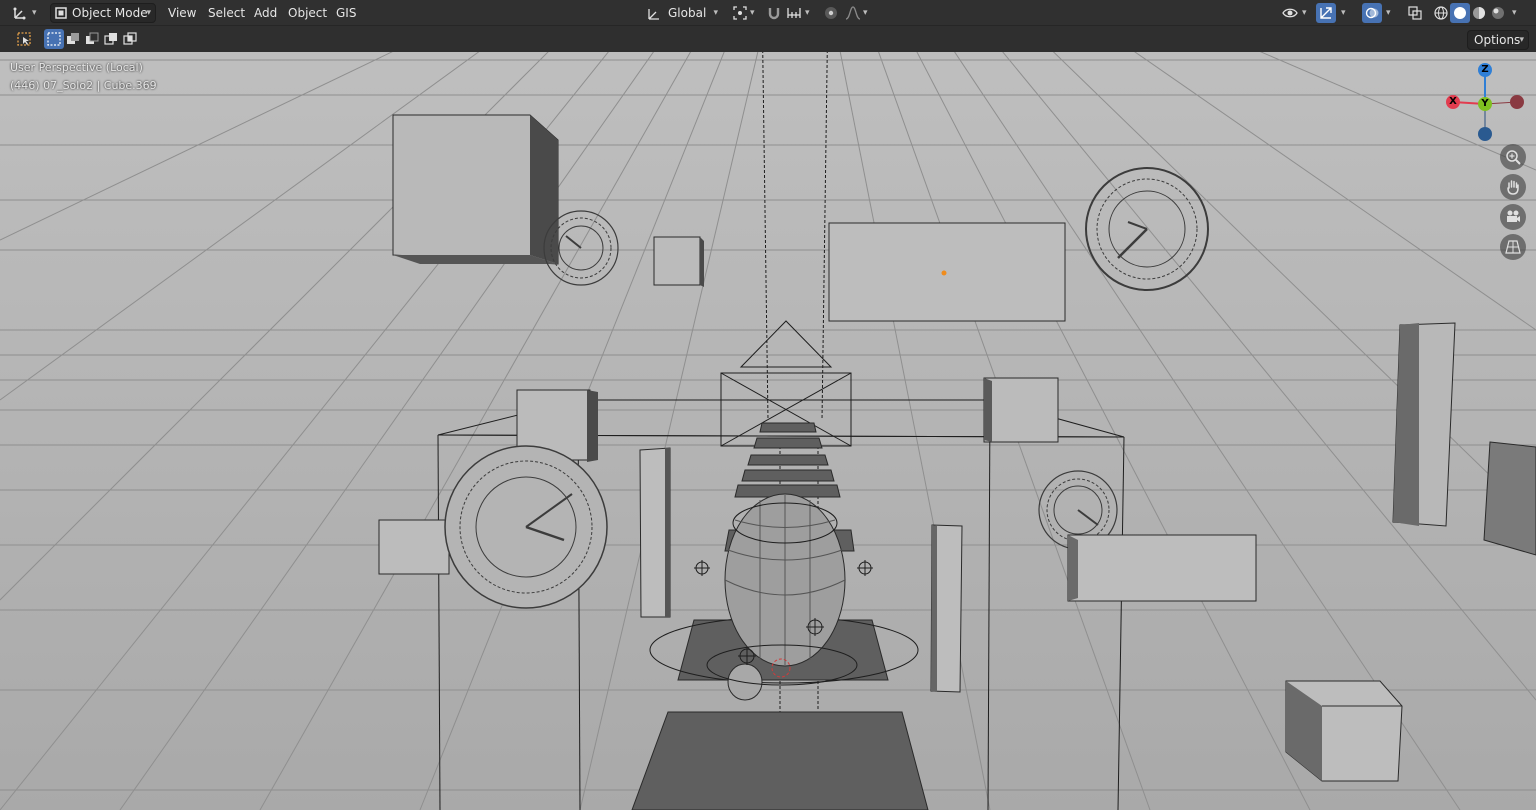 The width and height of the screenshot is (1536, 810). What do you see at coordinates (346, 13) in the screenshot?
I see `menu-gis: GIS` at bounding box center [346, 13].